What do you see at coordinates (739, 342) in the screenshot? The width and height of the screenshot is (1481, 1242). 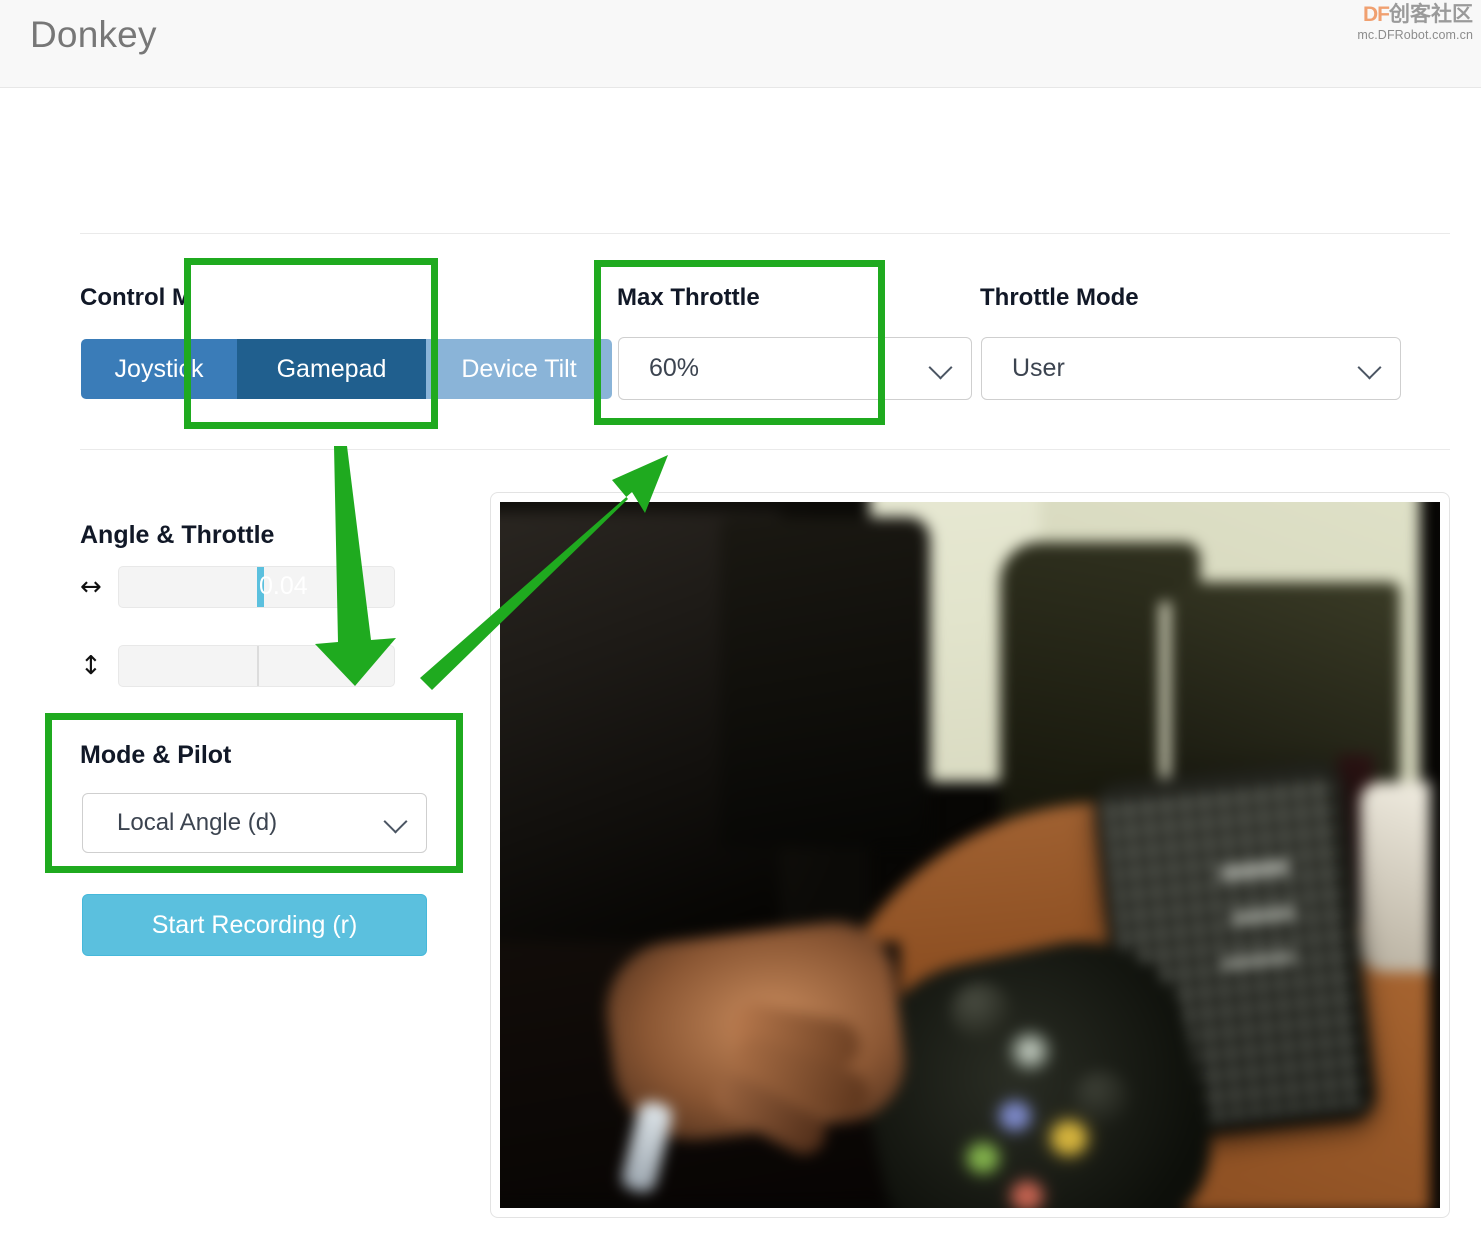 I see `annotation-box-max-throttle` at bounding box center [739, 342].